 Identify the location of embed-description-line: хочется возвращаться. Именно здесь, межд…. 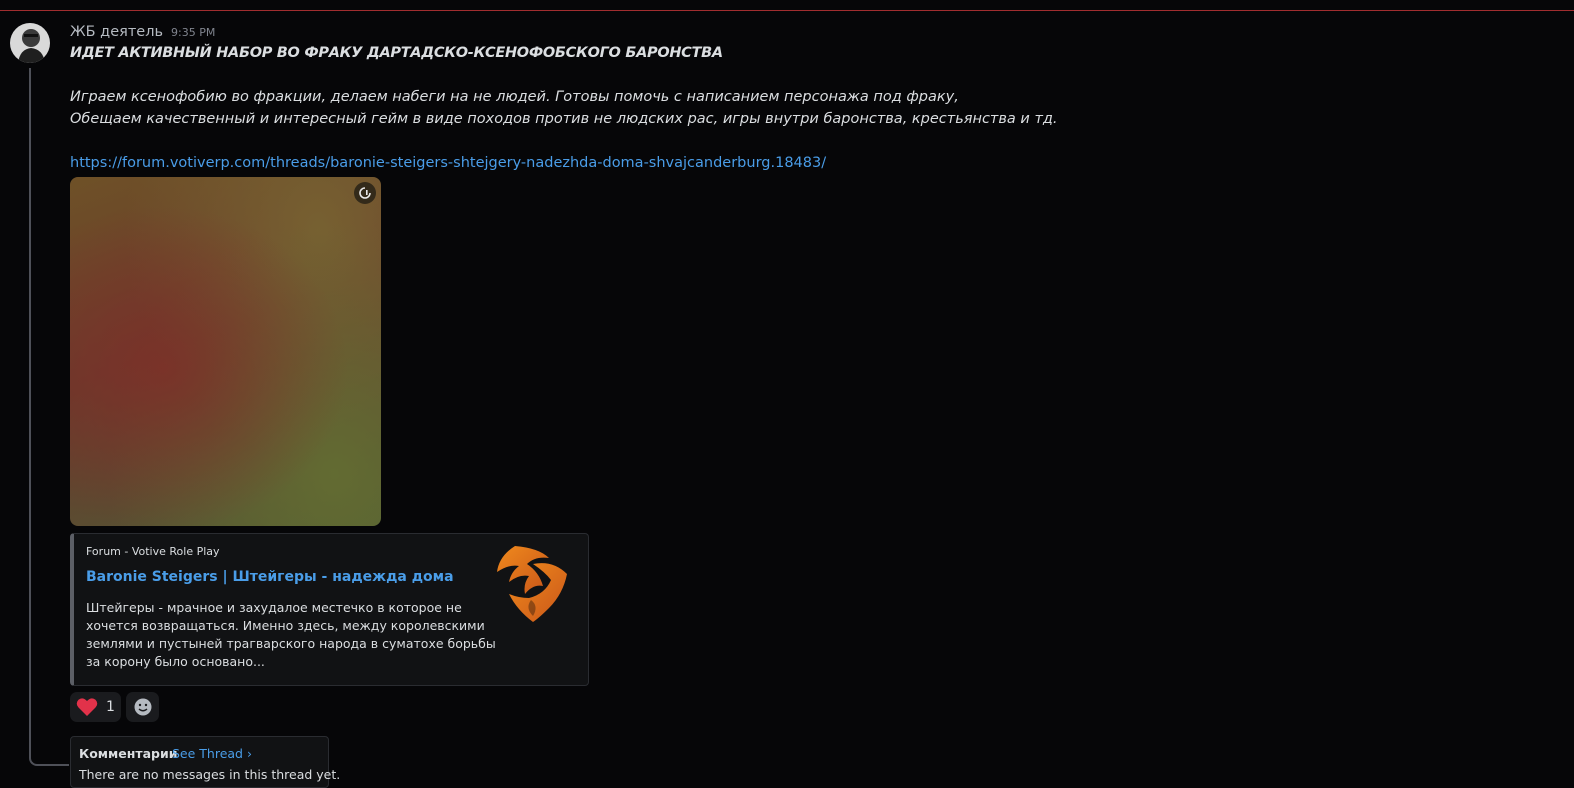
(285, 625).